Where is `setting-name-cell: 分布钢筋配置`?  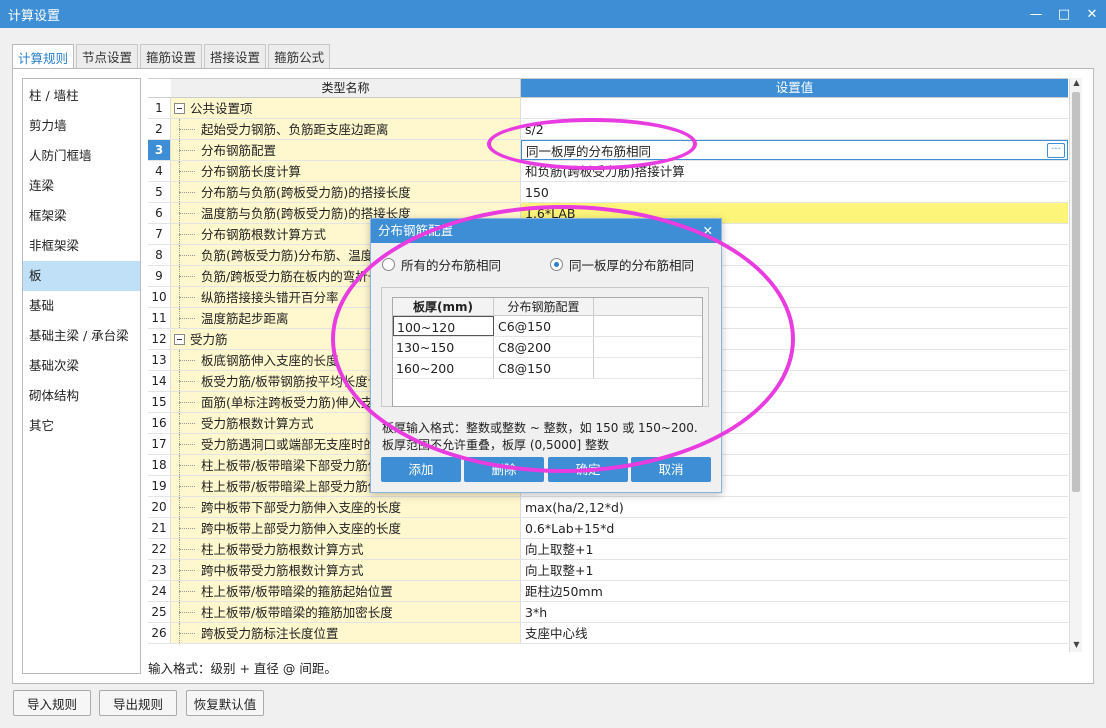 setting-name-cell: 分布钢筋配置 is located at coordinates (346, 150).